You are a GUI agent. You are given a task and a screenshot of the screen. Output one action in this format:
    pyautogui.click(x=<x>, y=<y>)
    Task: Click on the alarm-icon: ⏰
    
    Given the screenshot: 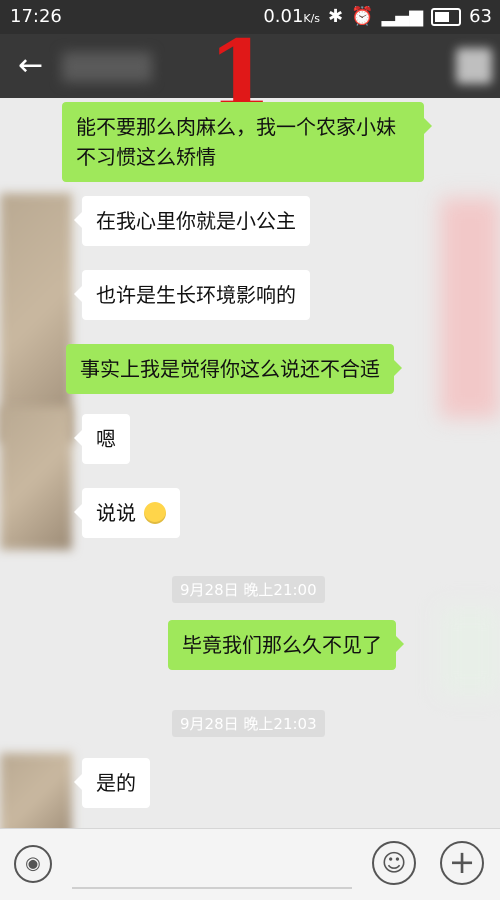 What is the action you would take?
    pyautogui.click(x=362, y=16)
    